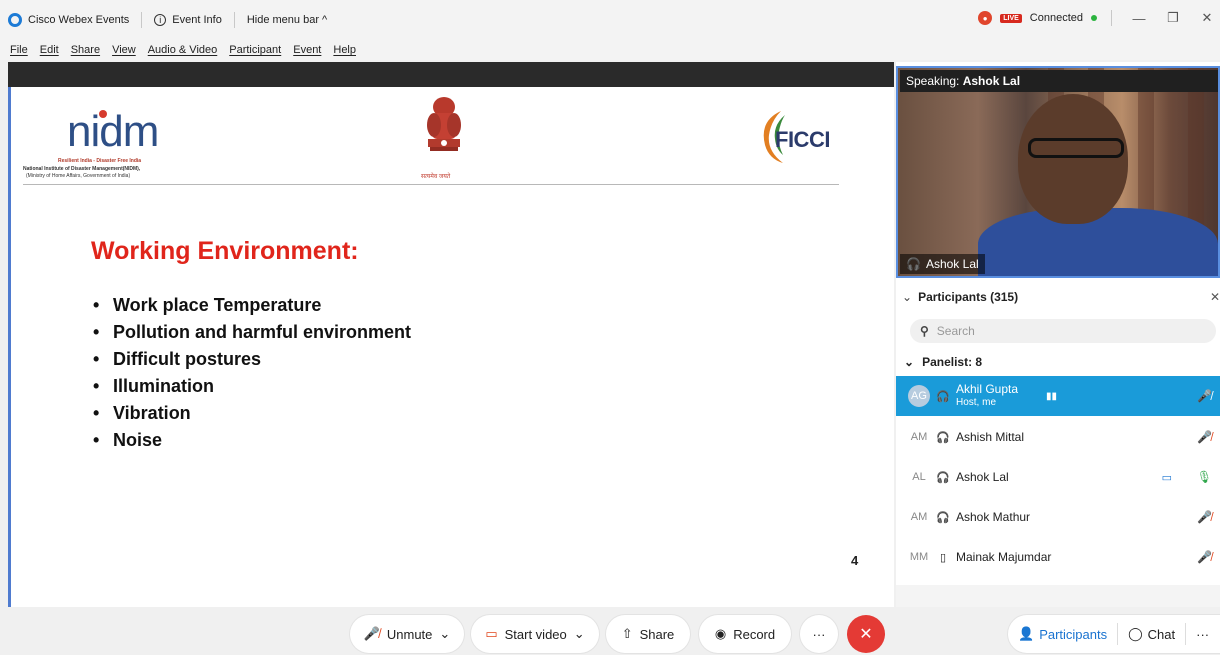  Describe the element at coordinates (1204, 477) in the screenshot. I see `mic-on-icon: 🎙` at that location.